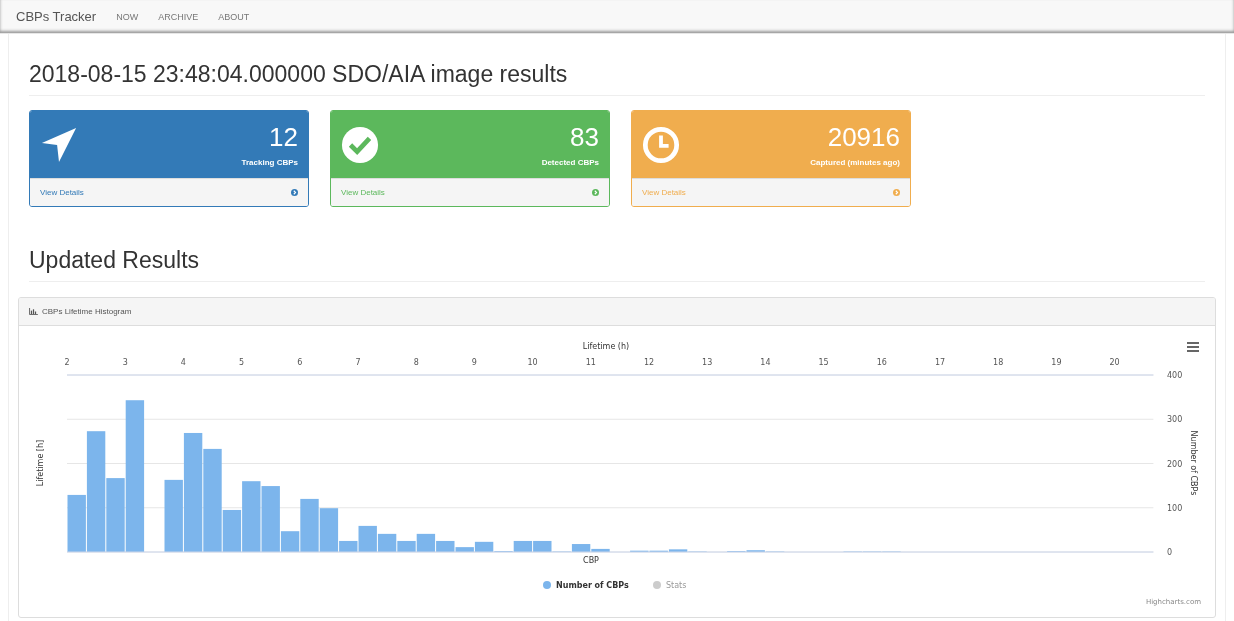 The height and width of the screenshot is (621, 1234). Describe the element at coordinates (474, 362) in the screenshot. I see `x-tick-label: 9` at that location.